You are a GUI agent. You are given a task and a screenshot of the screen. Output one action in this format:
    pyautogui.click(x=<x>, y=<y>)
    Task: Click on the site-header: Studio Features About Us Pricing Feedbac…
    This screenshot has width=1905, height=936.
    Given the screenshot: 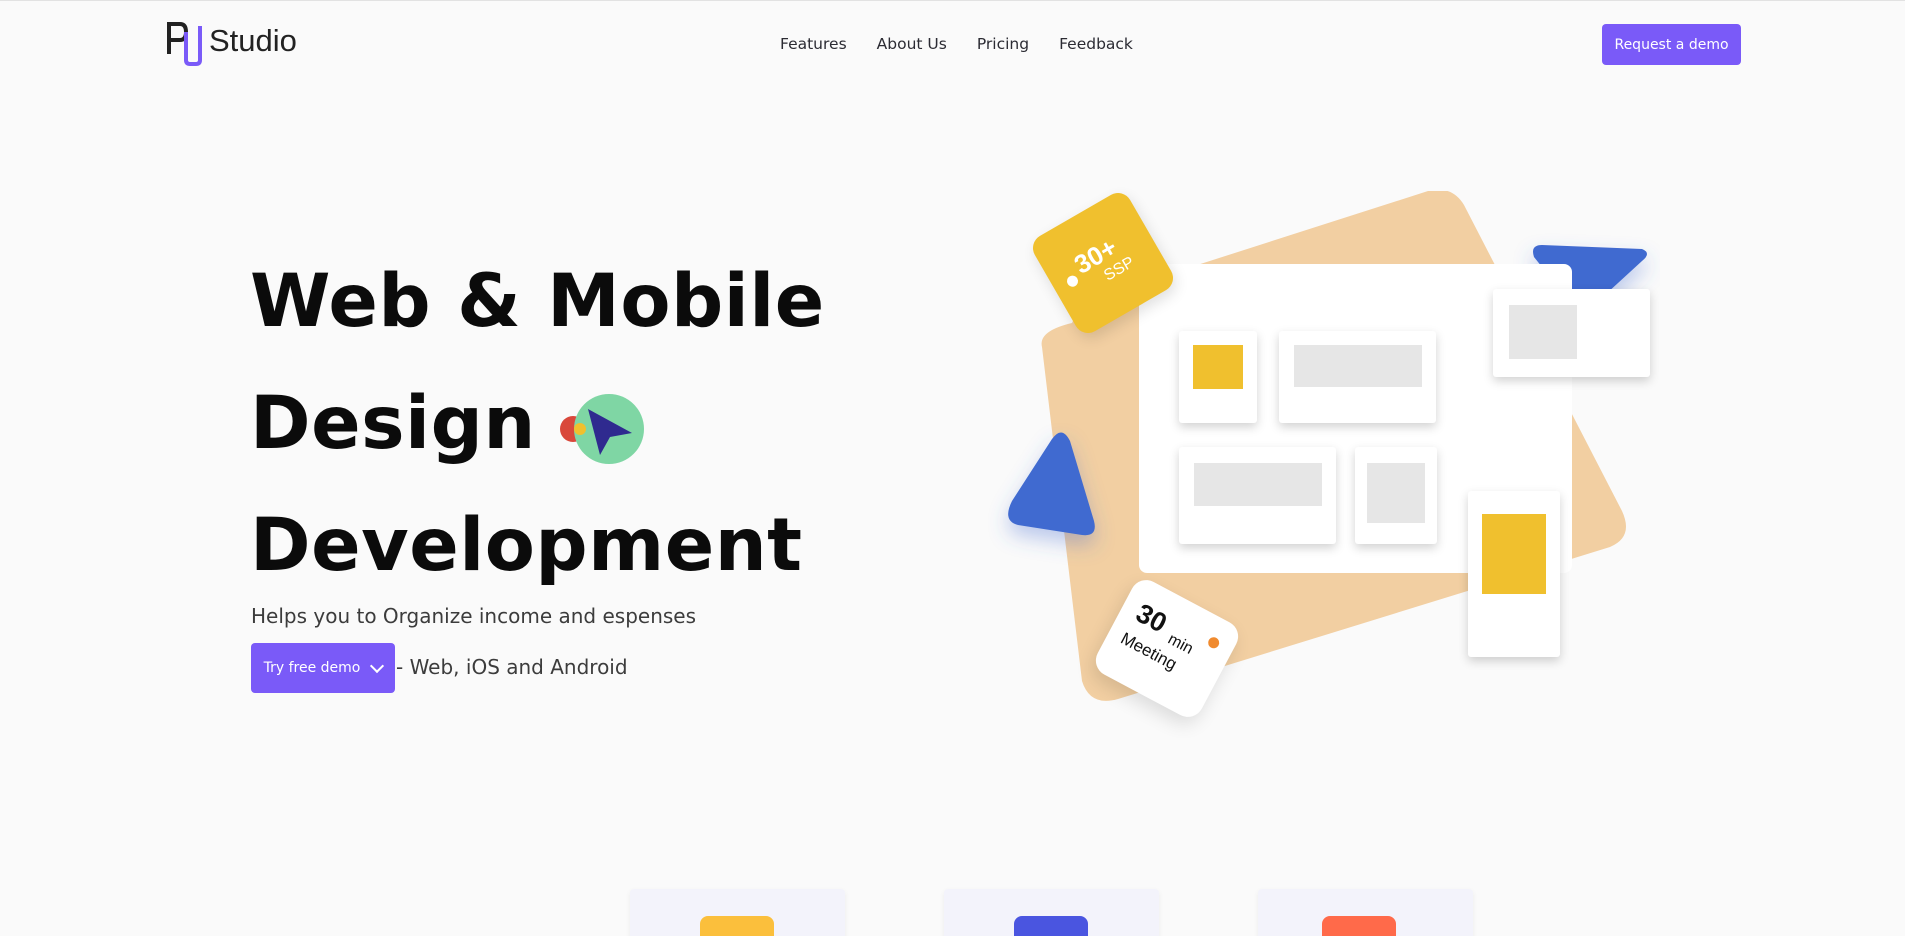 What is the action you would take?
    pyautogui.click(x=952, y=46)
    